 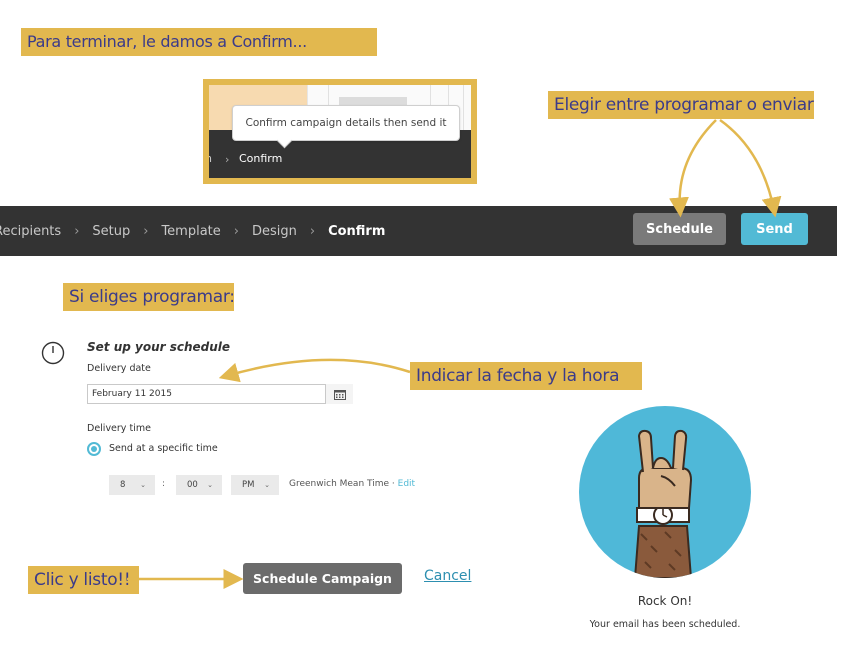 I want to click on arrow-to-date, so click(x=314, y=370).